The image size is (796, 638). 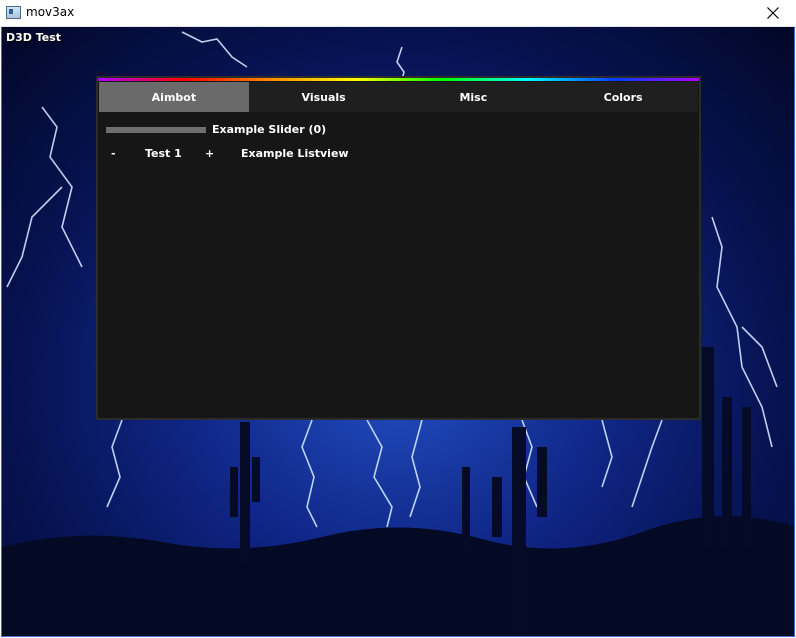 I want to click on close-icon, so click(x=773, y=13).